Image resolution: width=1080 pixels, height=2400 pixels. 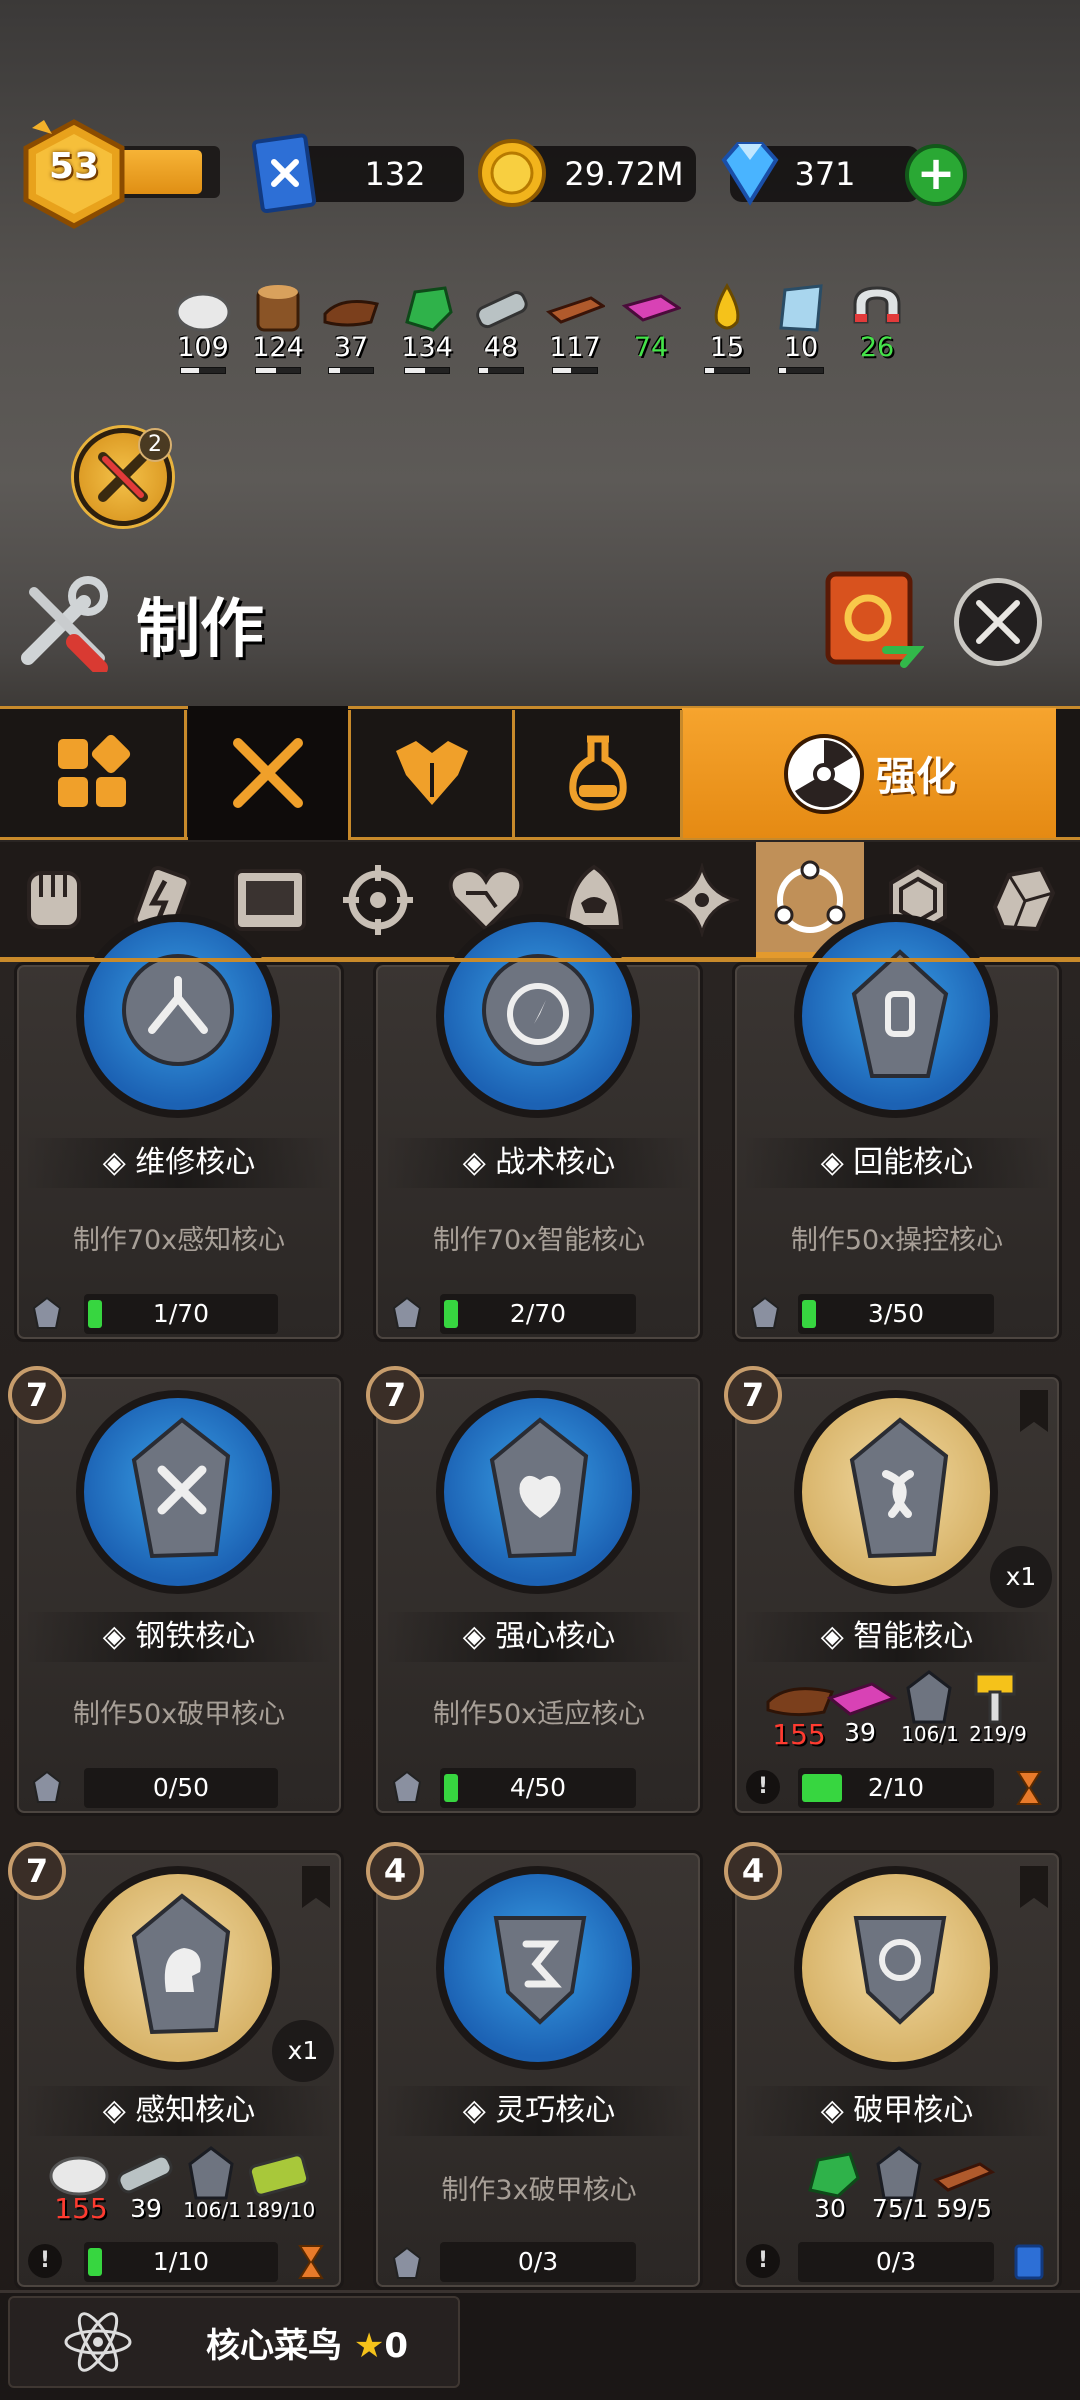 What do you see at coordinates (351, 313) in the screenshot?
I see `leather-icon` at bounding box center [351, 313].